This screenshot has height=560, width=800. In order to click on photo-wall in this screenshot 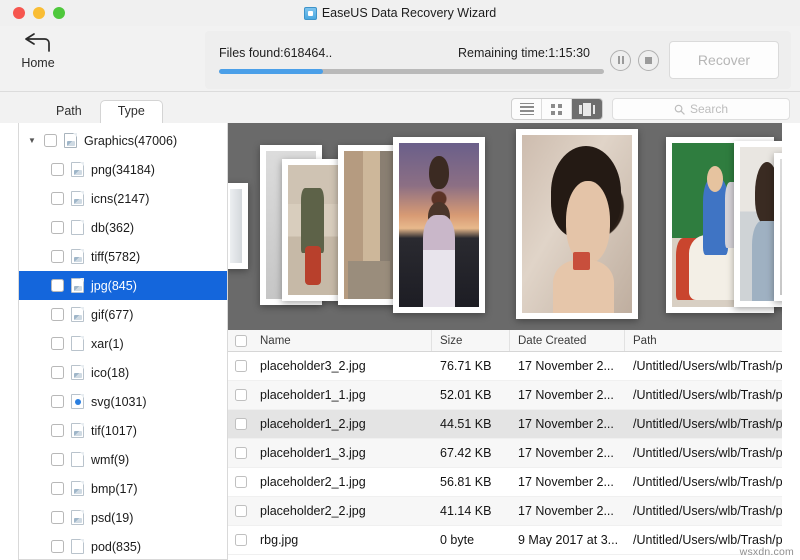, I will do `click(369, 225)`.